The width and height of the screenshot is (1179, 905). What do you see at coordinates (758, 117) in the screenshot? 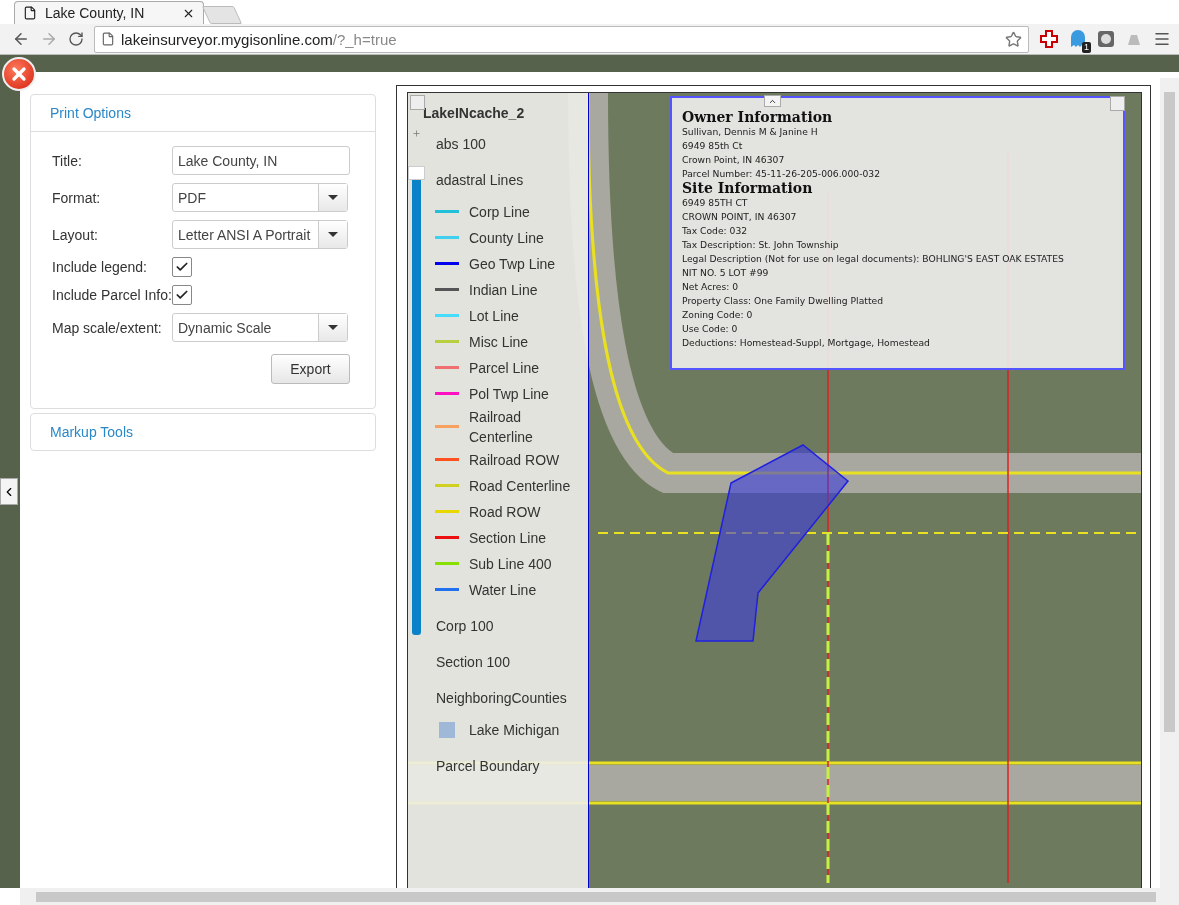
I see `section-title: Owner Information` at bounding box center [758, 117].